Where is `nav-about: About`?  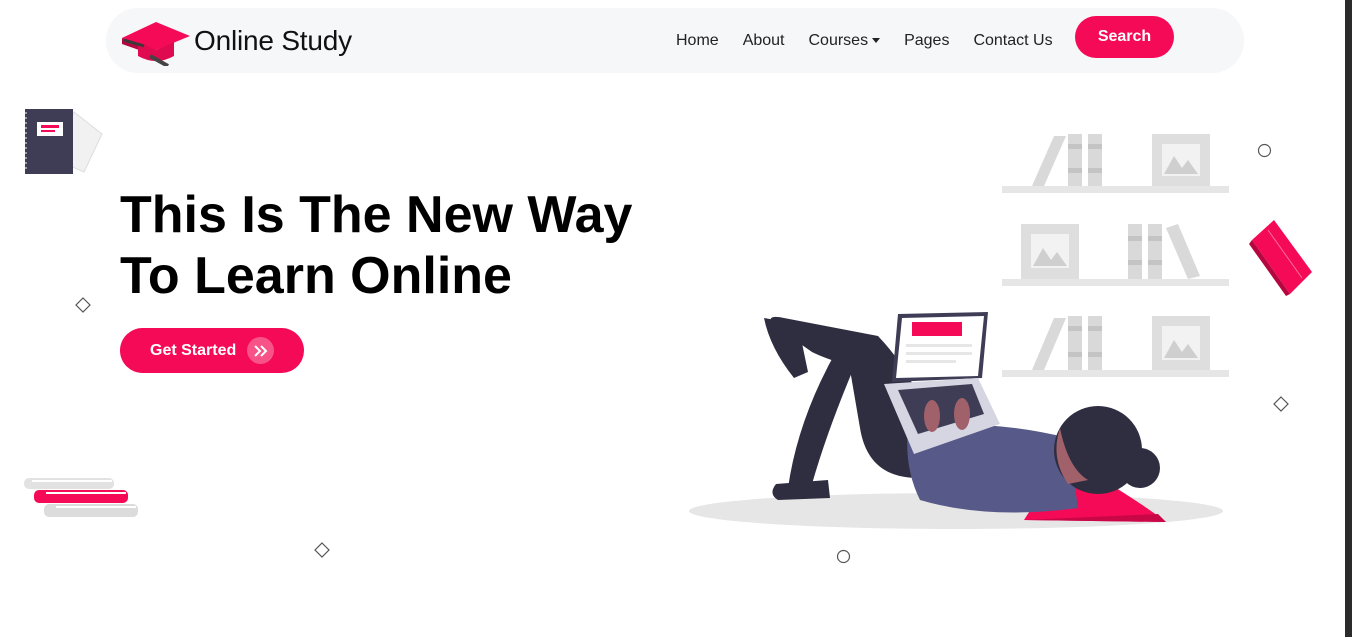
nav-about: About is located at coordinates (764, 41).